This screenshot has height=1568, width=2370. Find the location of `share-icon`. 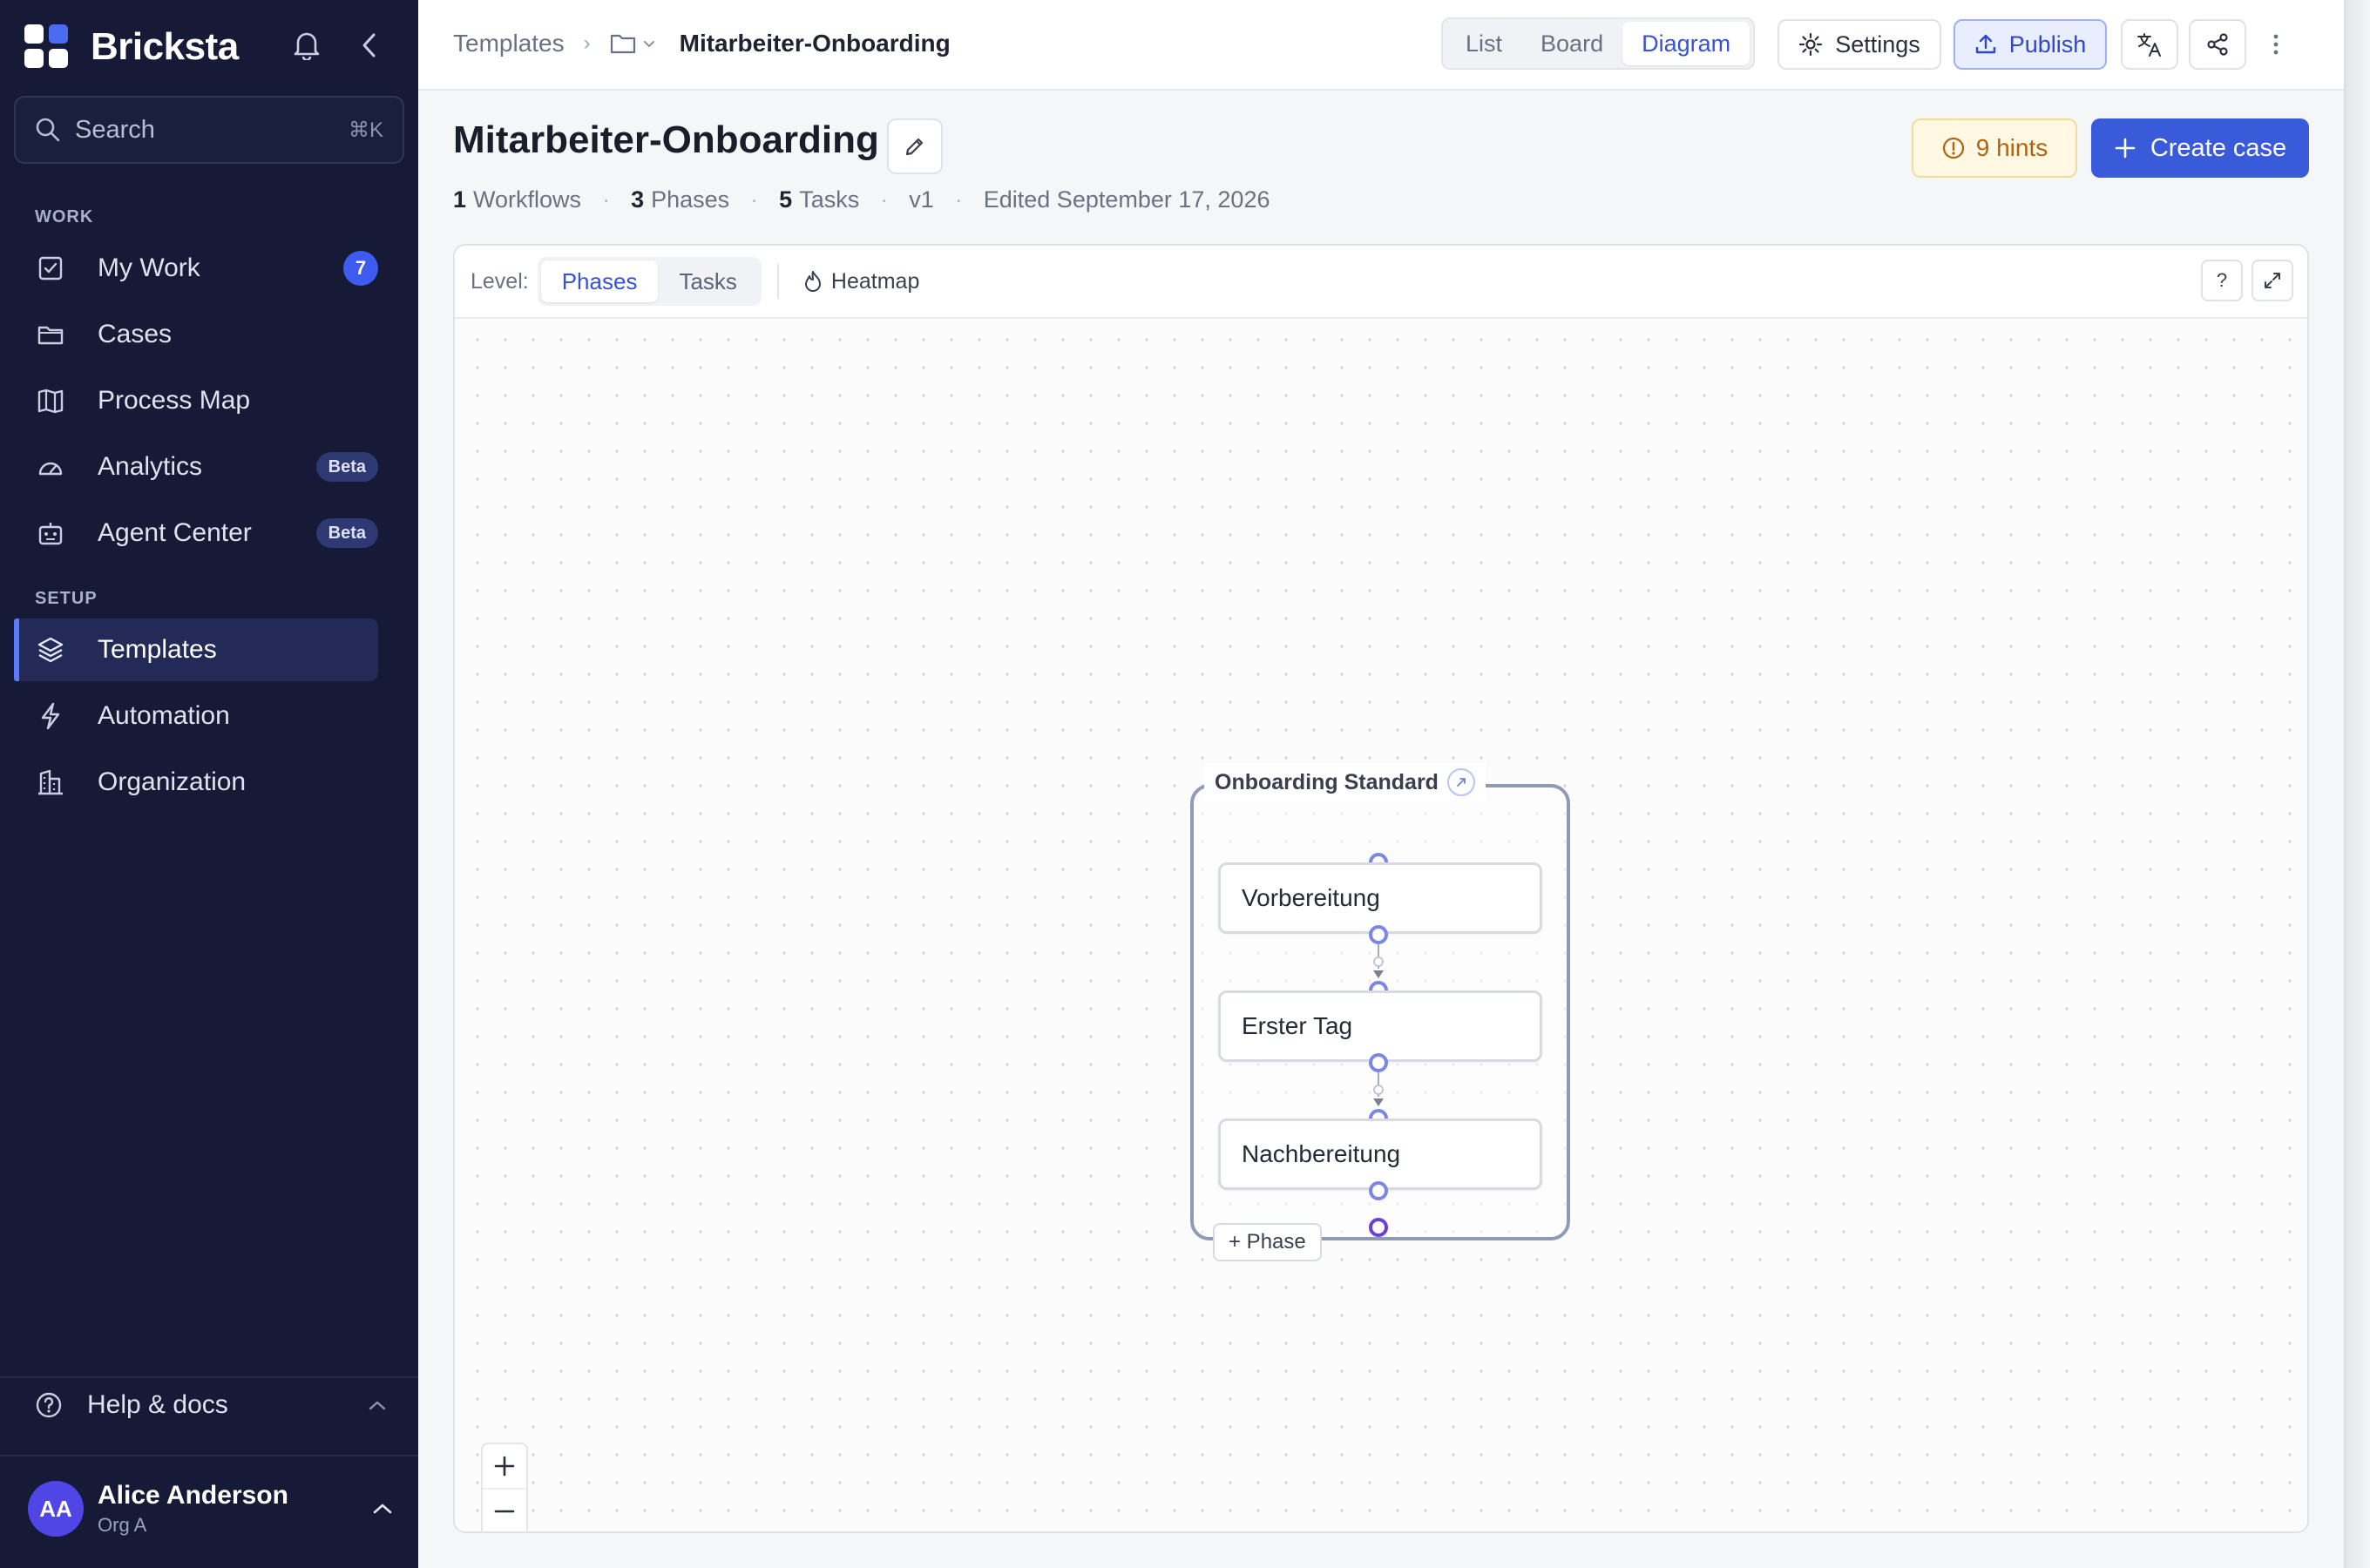

share-icon is located at coordinates (2217, 44).